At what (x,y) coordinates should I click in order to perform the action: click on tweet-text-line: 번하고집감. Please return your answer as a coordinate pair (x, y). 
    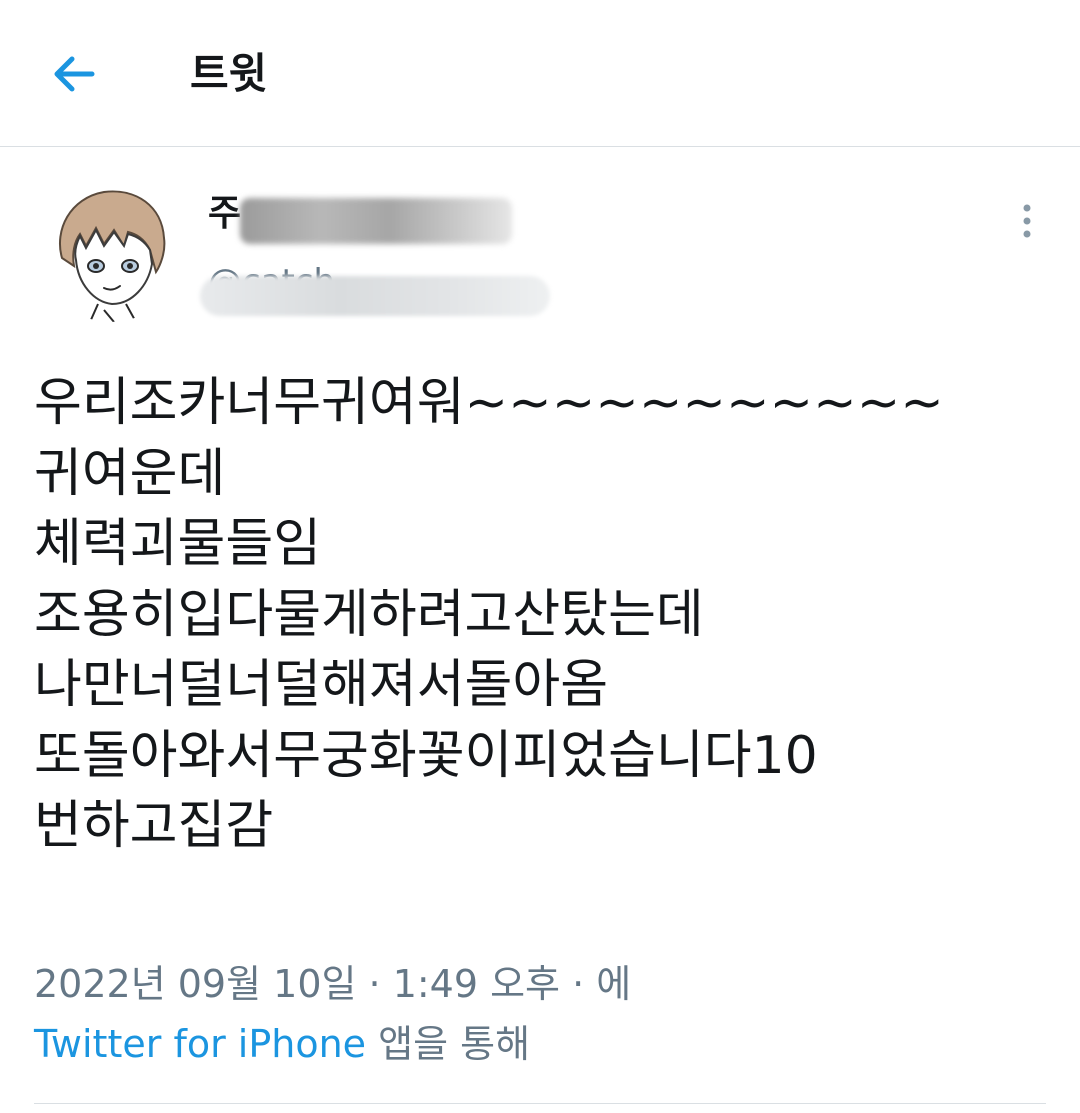
    Looking at the image, I should click on (154, 826).